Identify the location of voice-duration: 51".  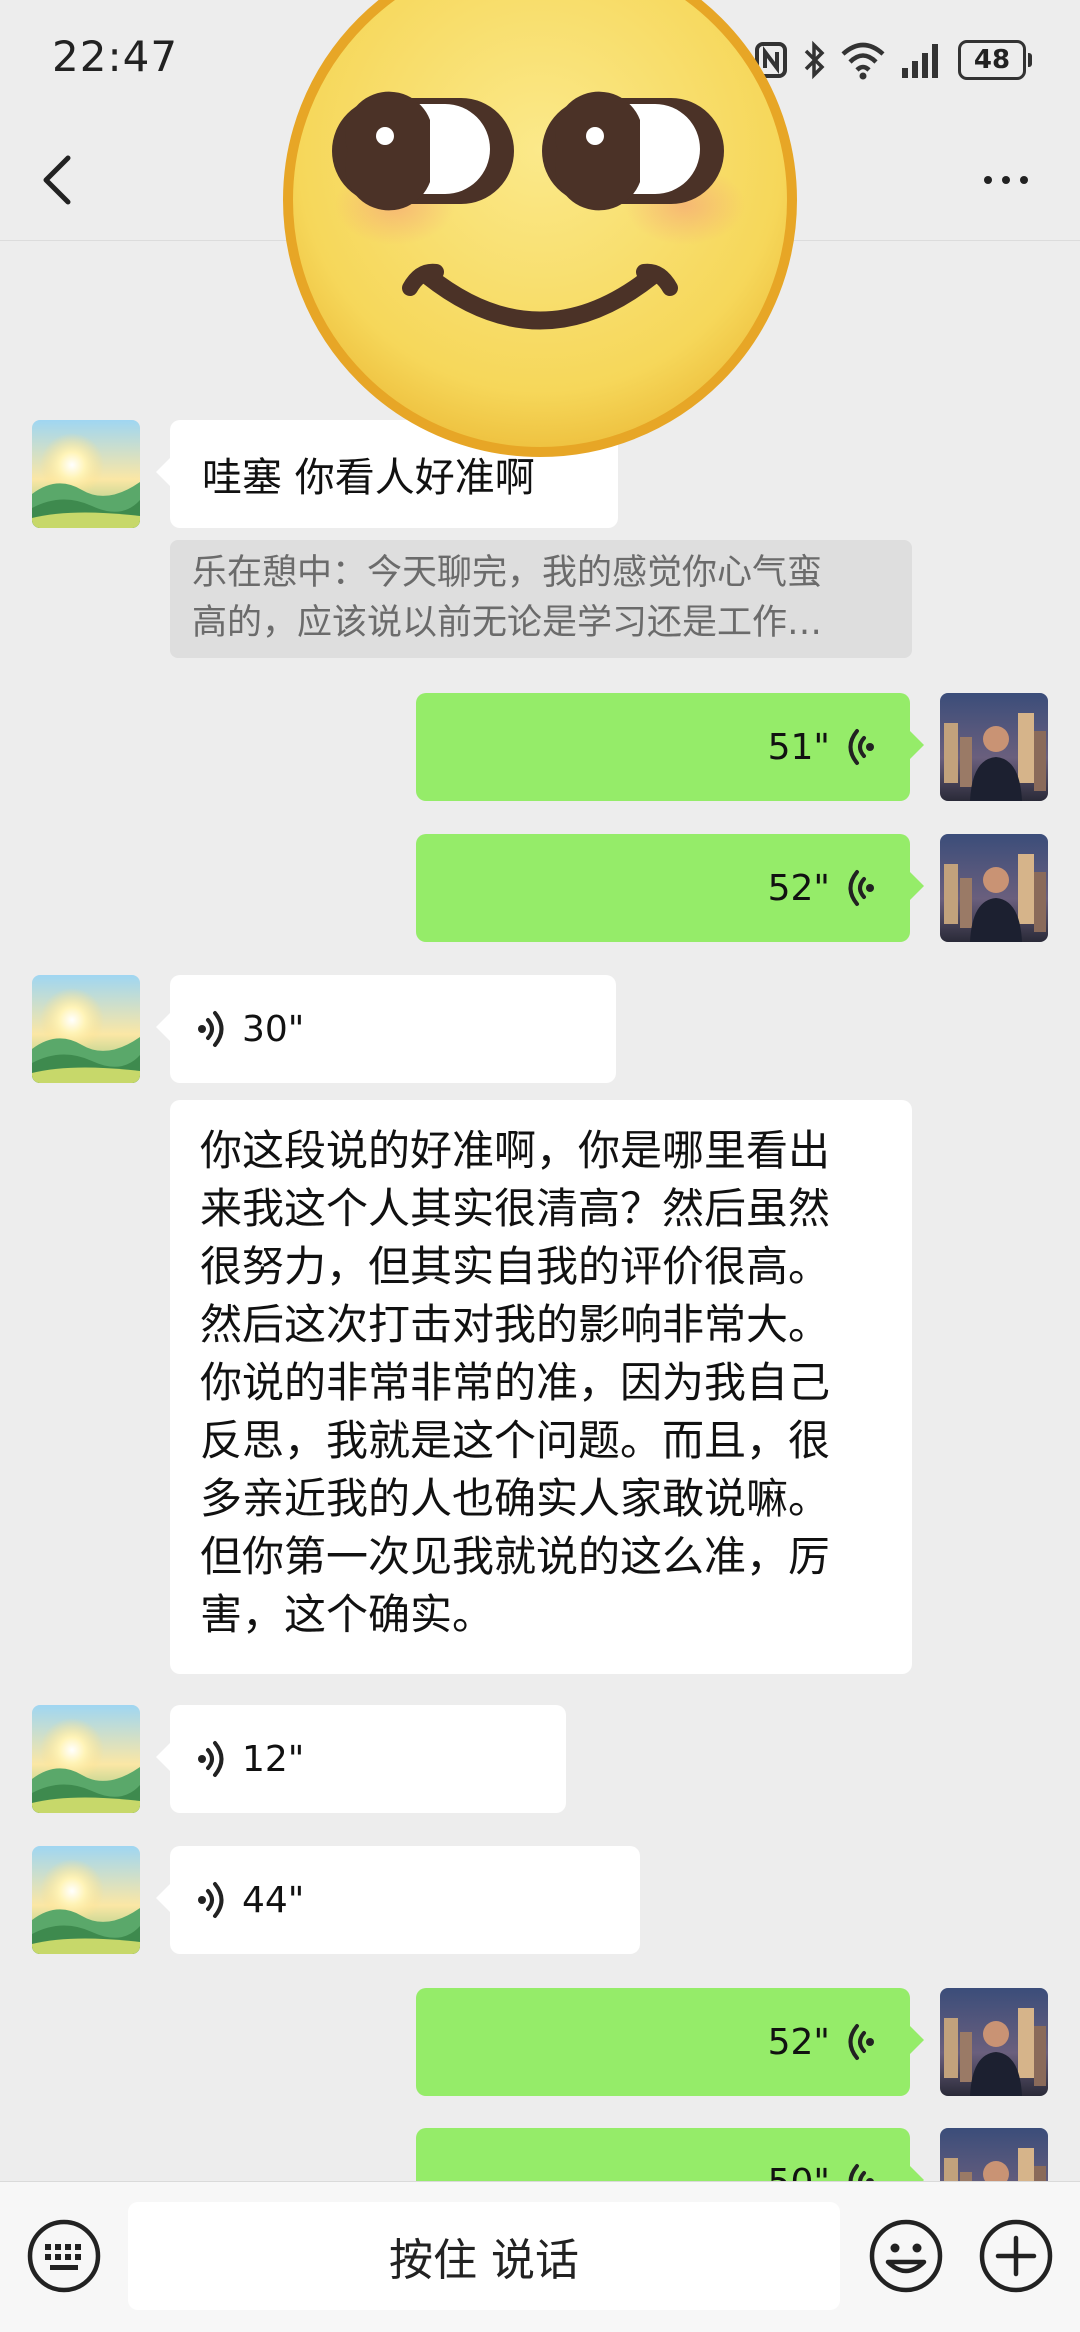
(798, 747).